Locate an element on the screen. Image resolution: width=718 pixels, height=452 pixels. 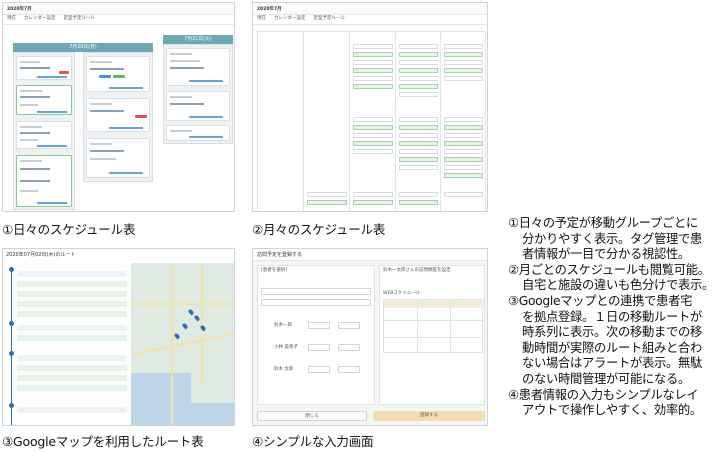
weekly-schedule-table is located at coordinates (433, 326).